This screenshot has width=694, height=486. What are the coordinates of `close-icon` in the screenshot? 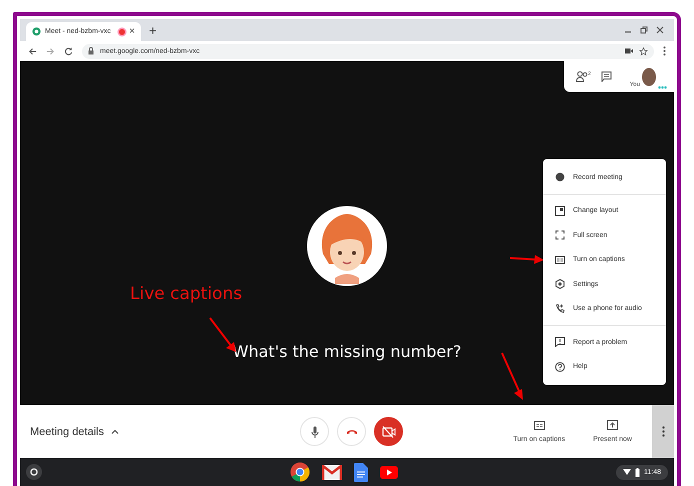 It's located at (660, 30).